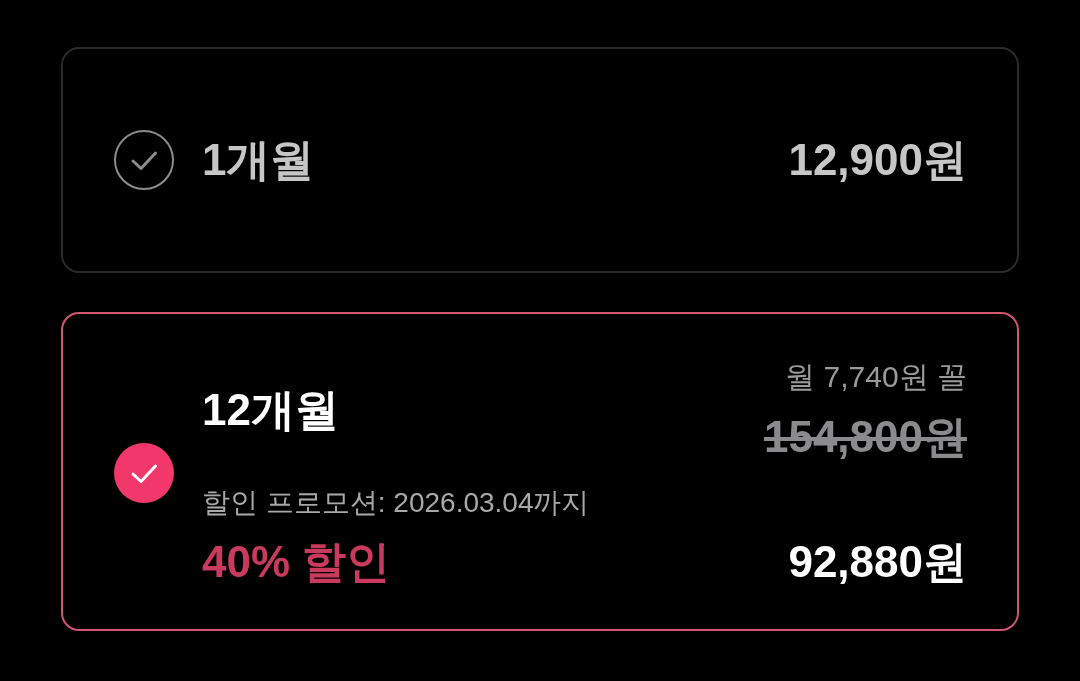 The height and width of the screenshot is (681, 1080). Describe the element at coordinates (876, 377) in the screenshot. I see `monthly-price-note: 월 7,740원 꼴` at that location.